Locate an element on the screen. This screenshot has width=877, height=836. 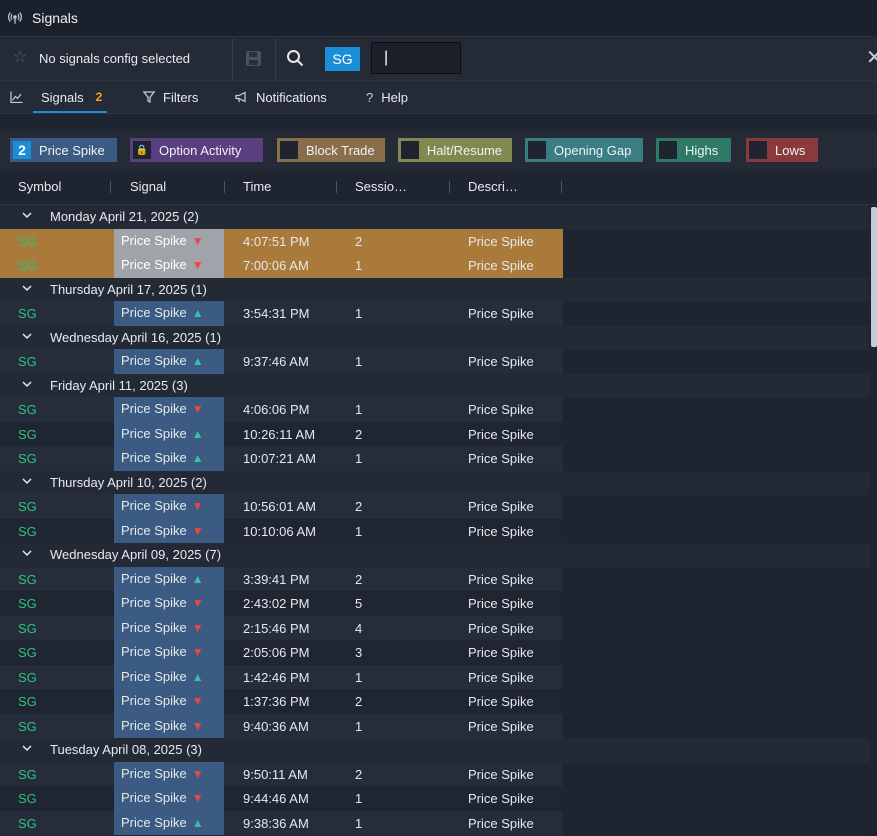
tab-notifications: Notifications is located at coordinates (281, 97).